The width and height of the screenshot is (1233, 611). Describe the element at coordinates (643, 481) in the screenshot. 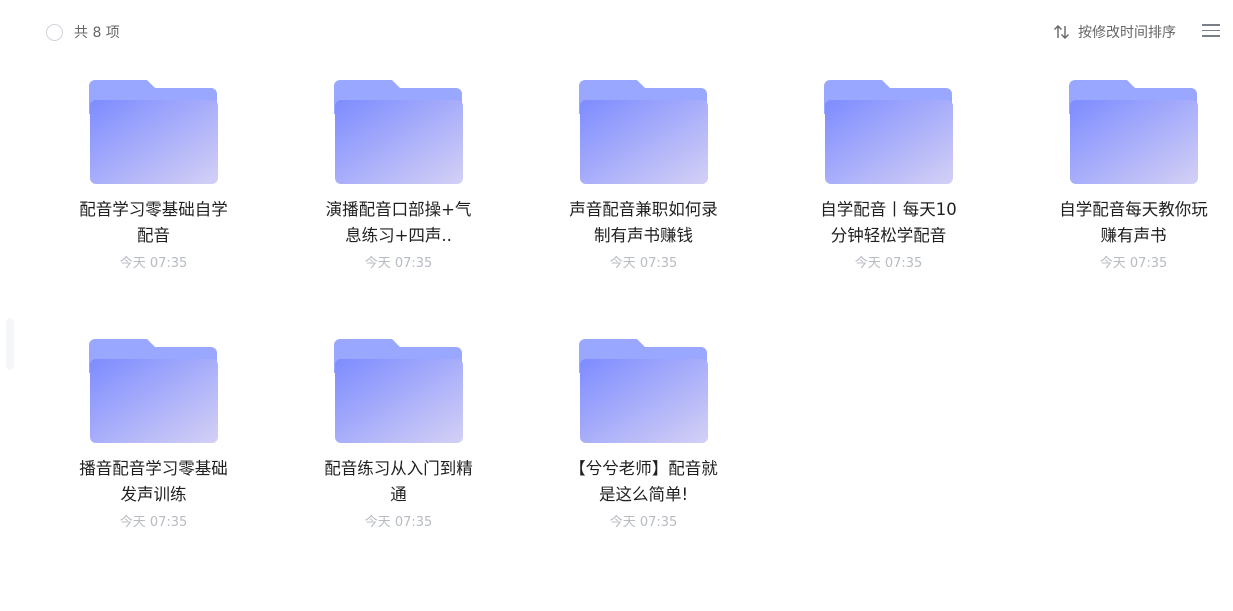

I see `folder-name: 【兮兮老师】配音就是这么简单!` at that location.